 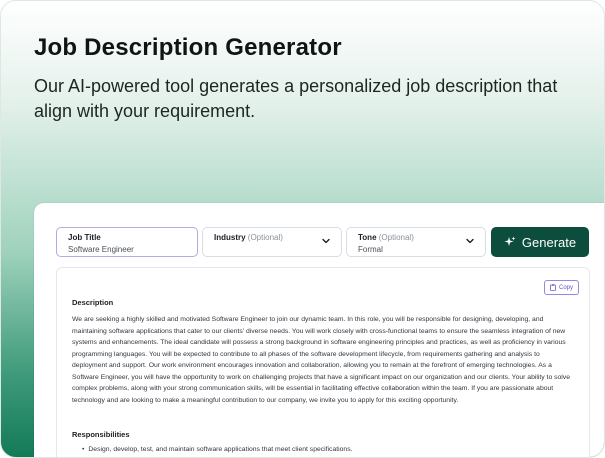 I want to click on job-title-field: Job Title Software Engineer, so click(x=127, y=242).